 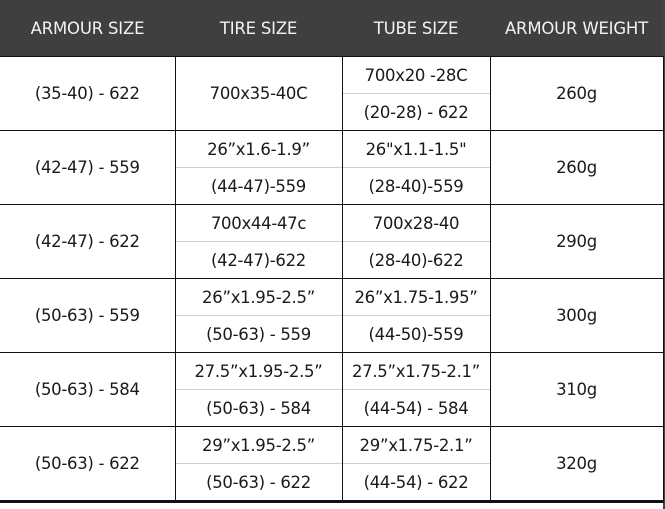 I want to click on header-tube-size: TUBE SIZE, so click(x=416, y=28).